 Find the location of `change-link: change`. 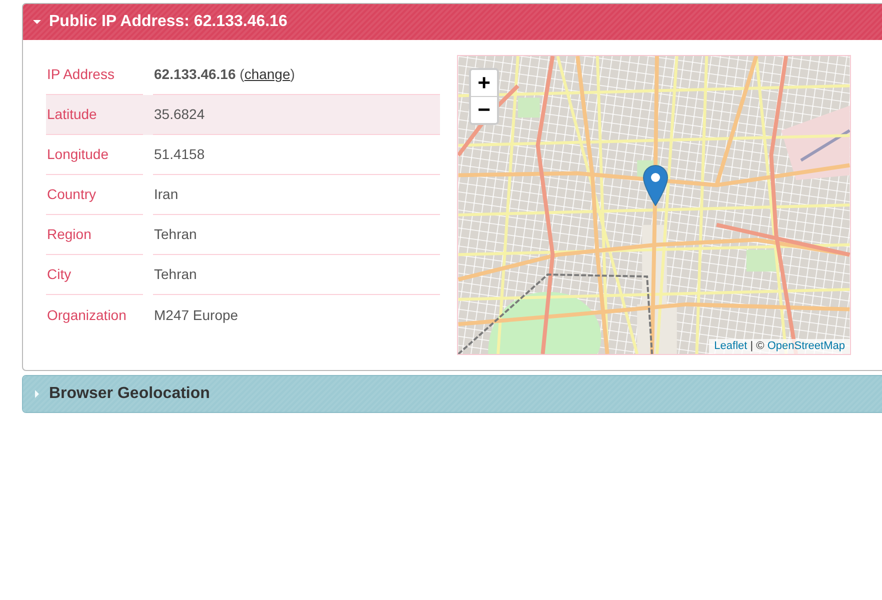

change-link: change is located at coordinates (267, 74).